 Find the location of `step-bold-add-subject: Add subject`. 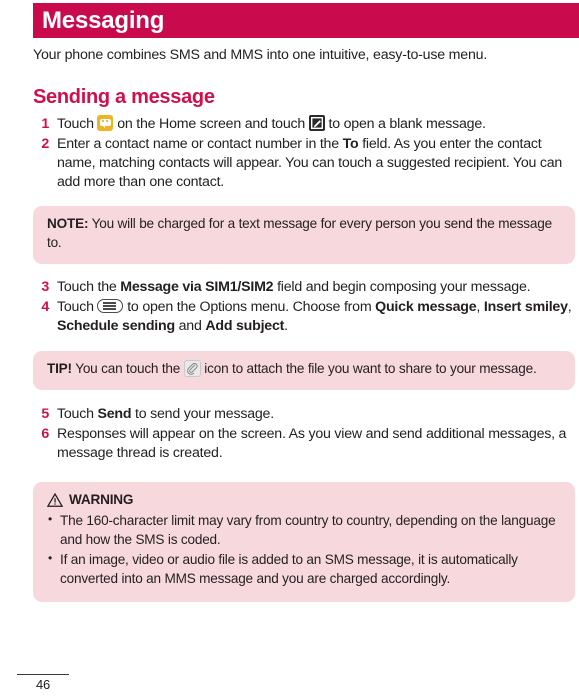

step-bold-add-subject: Add subject is located at coordinates (245, 326).